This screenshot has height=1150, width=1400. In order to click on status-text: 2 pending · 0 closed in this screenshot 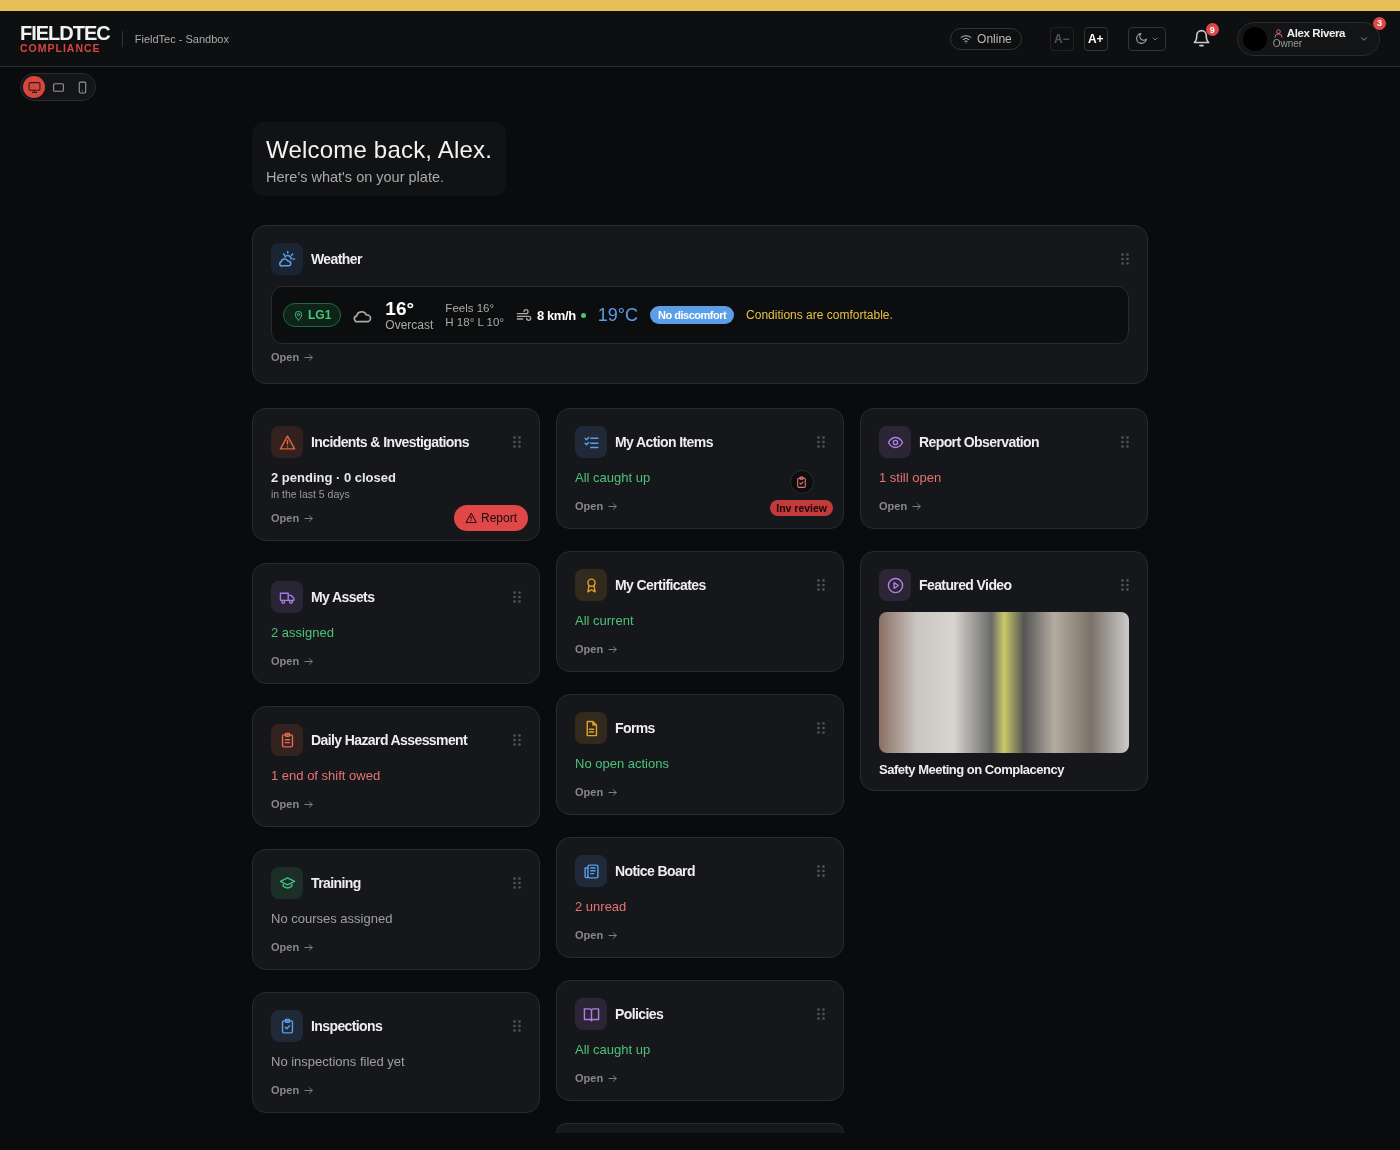, I will do `click(333, 477)`.